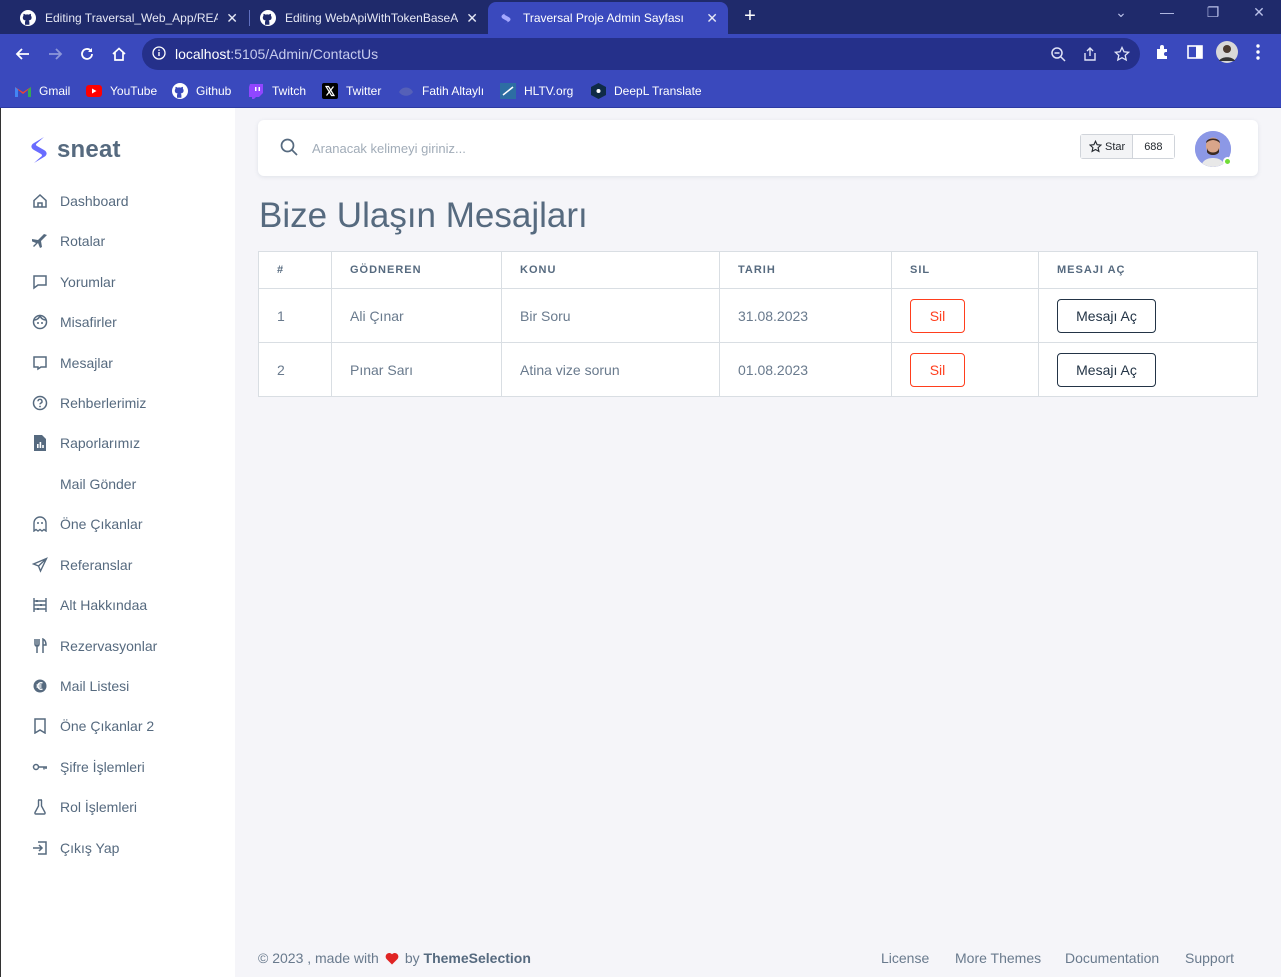  I want to click on sidebar-item-label: Alt Hakkındaa, so click(104, 605).